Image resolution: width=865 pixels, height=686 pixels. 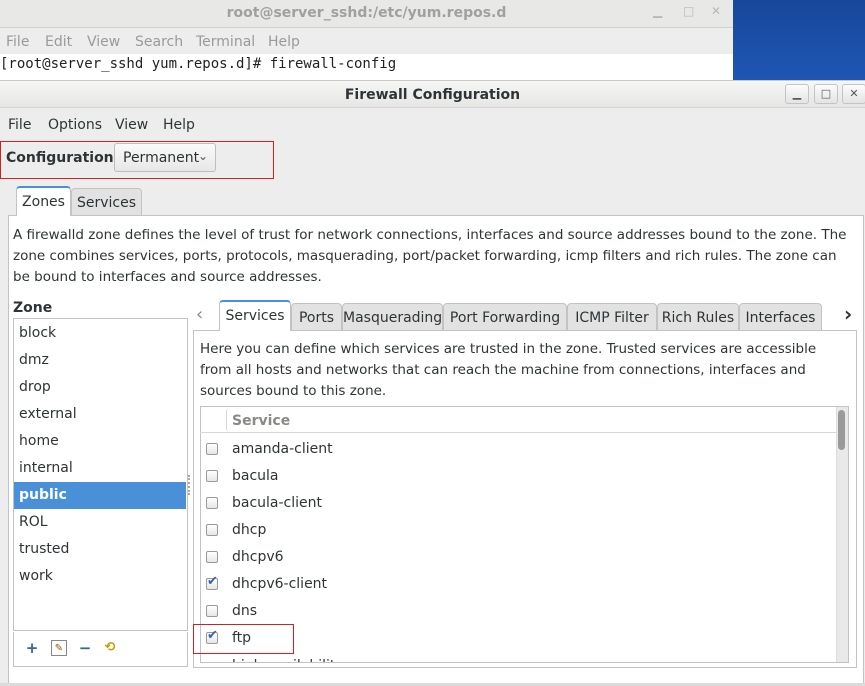 What do you see at coordinates (657, 11) in the screenshot?
I see `terminal-minimize-icon: ▁` at bounding box center [657, 11].